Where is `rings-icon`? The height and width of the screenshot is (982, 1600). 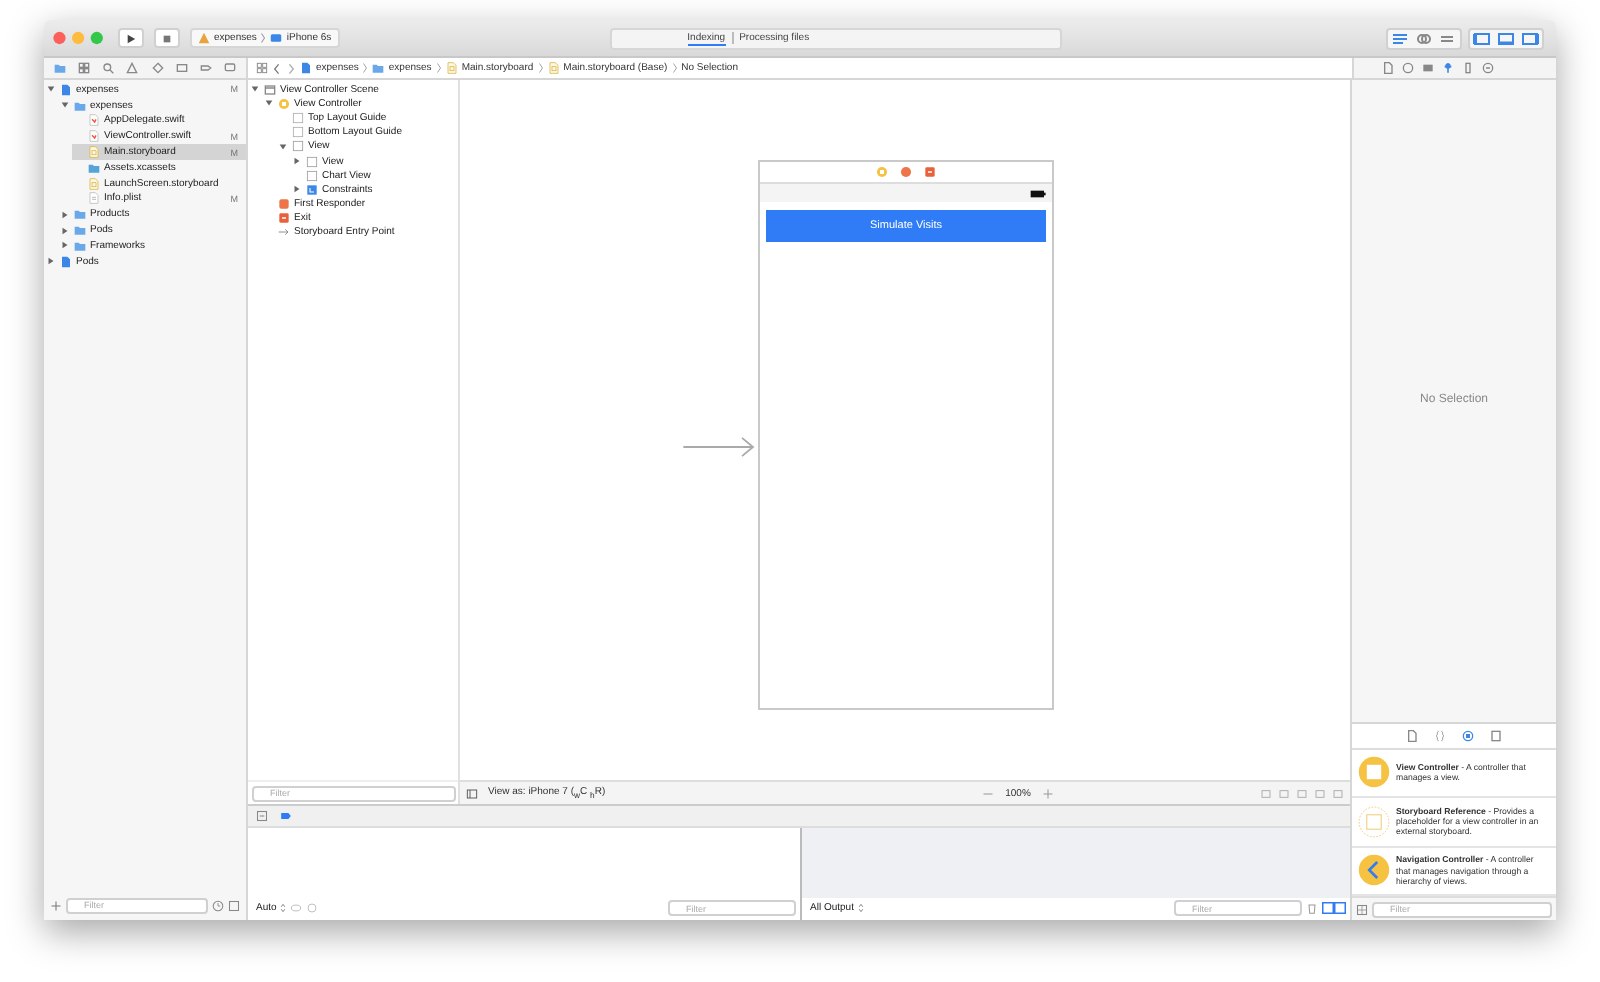 rings-icon is located at coordinates (1424, 38).